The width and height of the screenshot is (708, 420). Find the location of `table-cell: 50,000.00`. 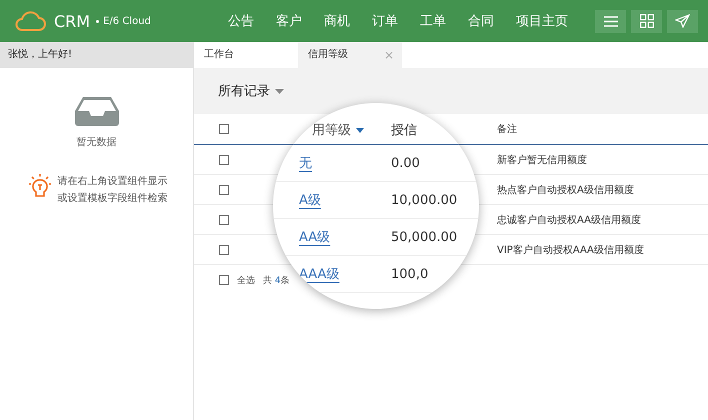

table-cell: 50,000.00 is located at coordinates (424, 237).